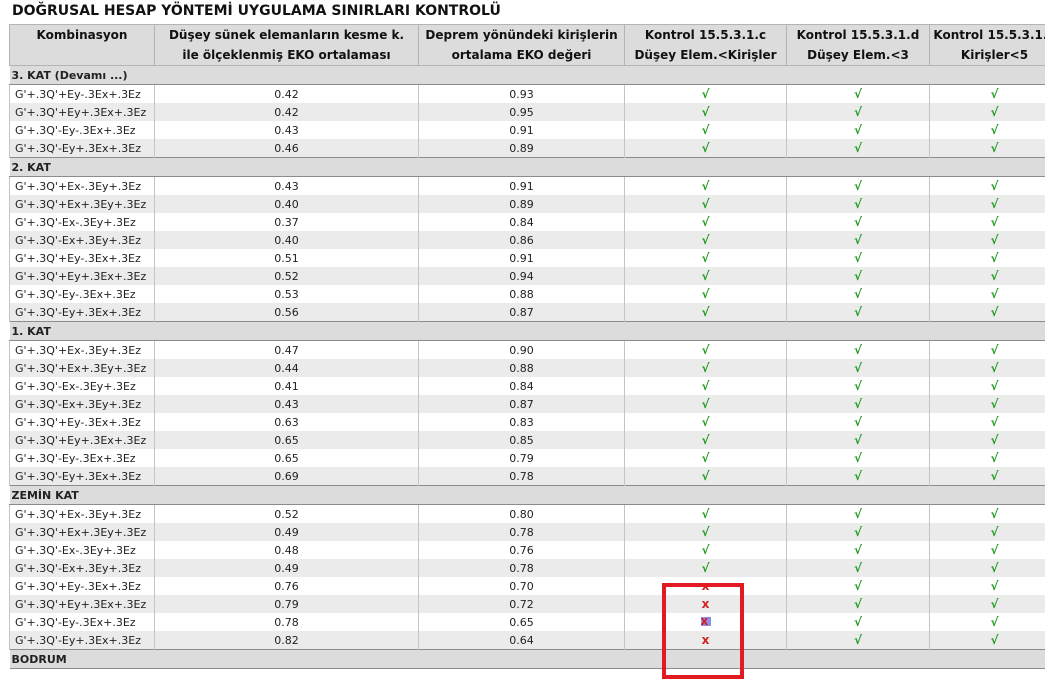 This screenshot has height=692, width=1045. I want to click on vertical-eko-cell: 0.65, so click(286, 458).